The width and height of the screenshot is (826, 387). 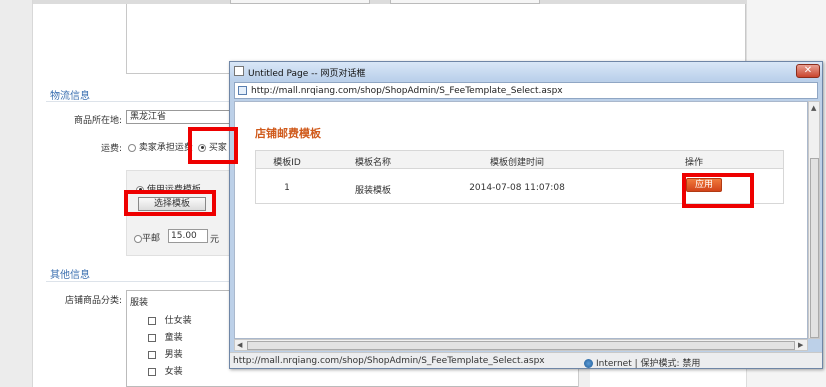 What do you see at coordinates (526, 71) in the screenshot?
I see `dialog-titlebar: Untitled Page -- 网页对话框 ✕` at bounding box center [526, 71].